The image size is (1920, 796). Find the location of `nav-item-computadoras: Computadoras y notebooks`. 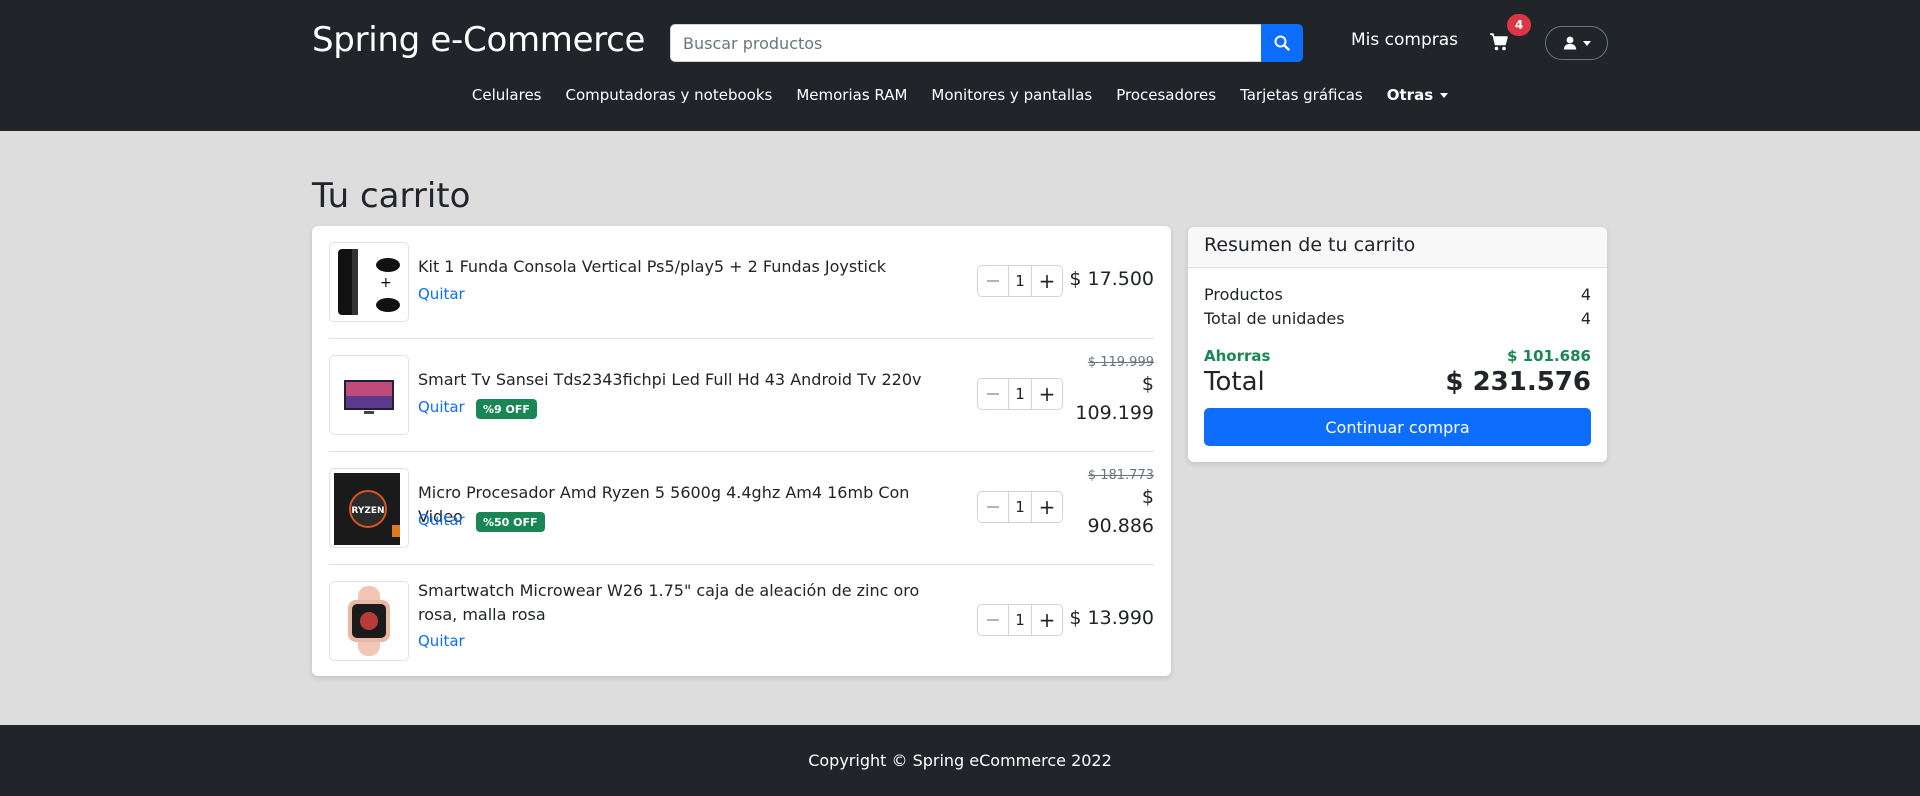

nav-item-computadoras: Computadoras y notebooks is located at coordinates (669, 95).